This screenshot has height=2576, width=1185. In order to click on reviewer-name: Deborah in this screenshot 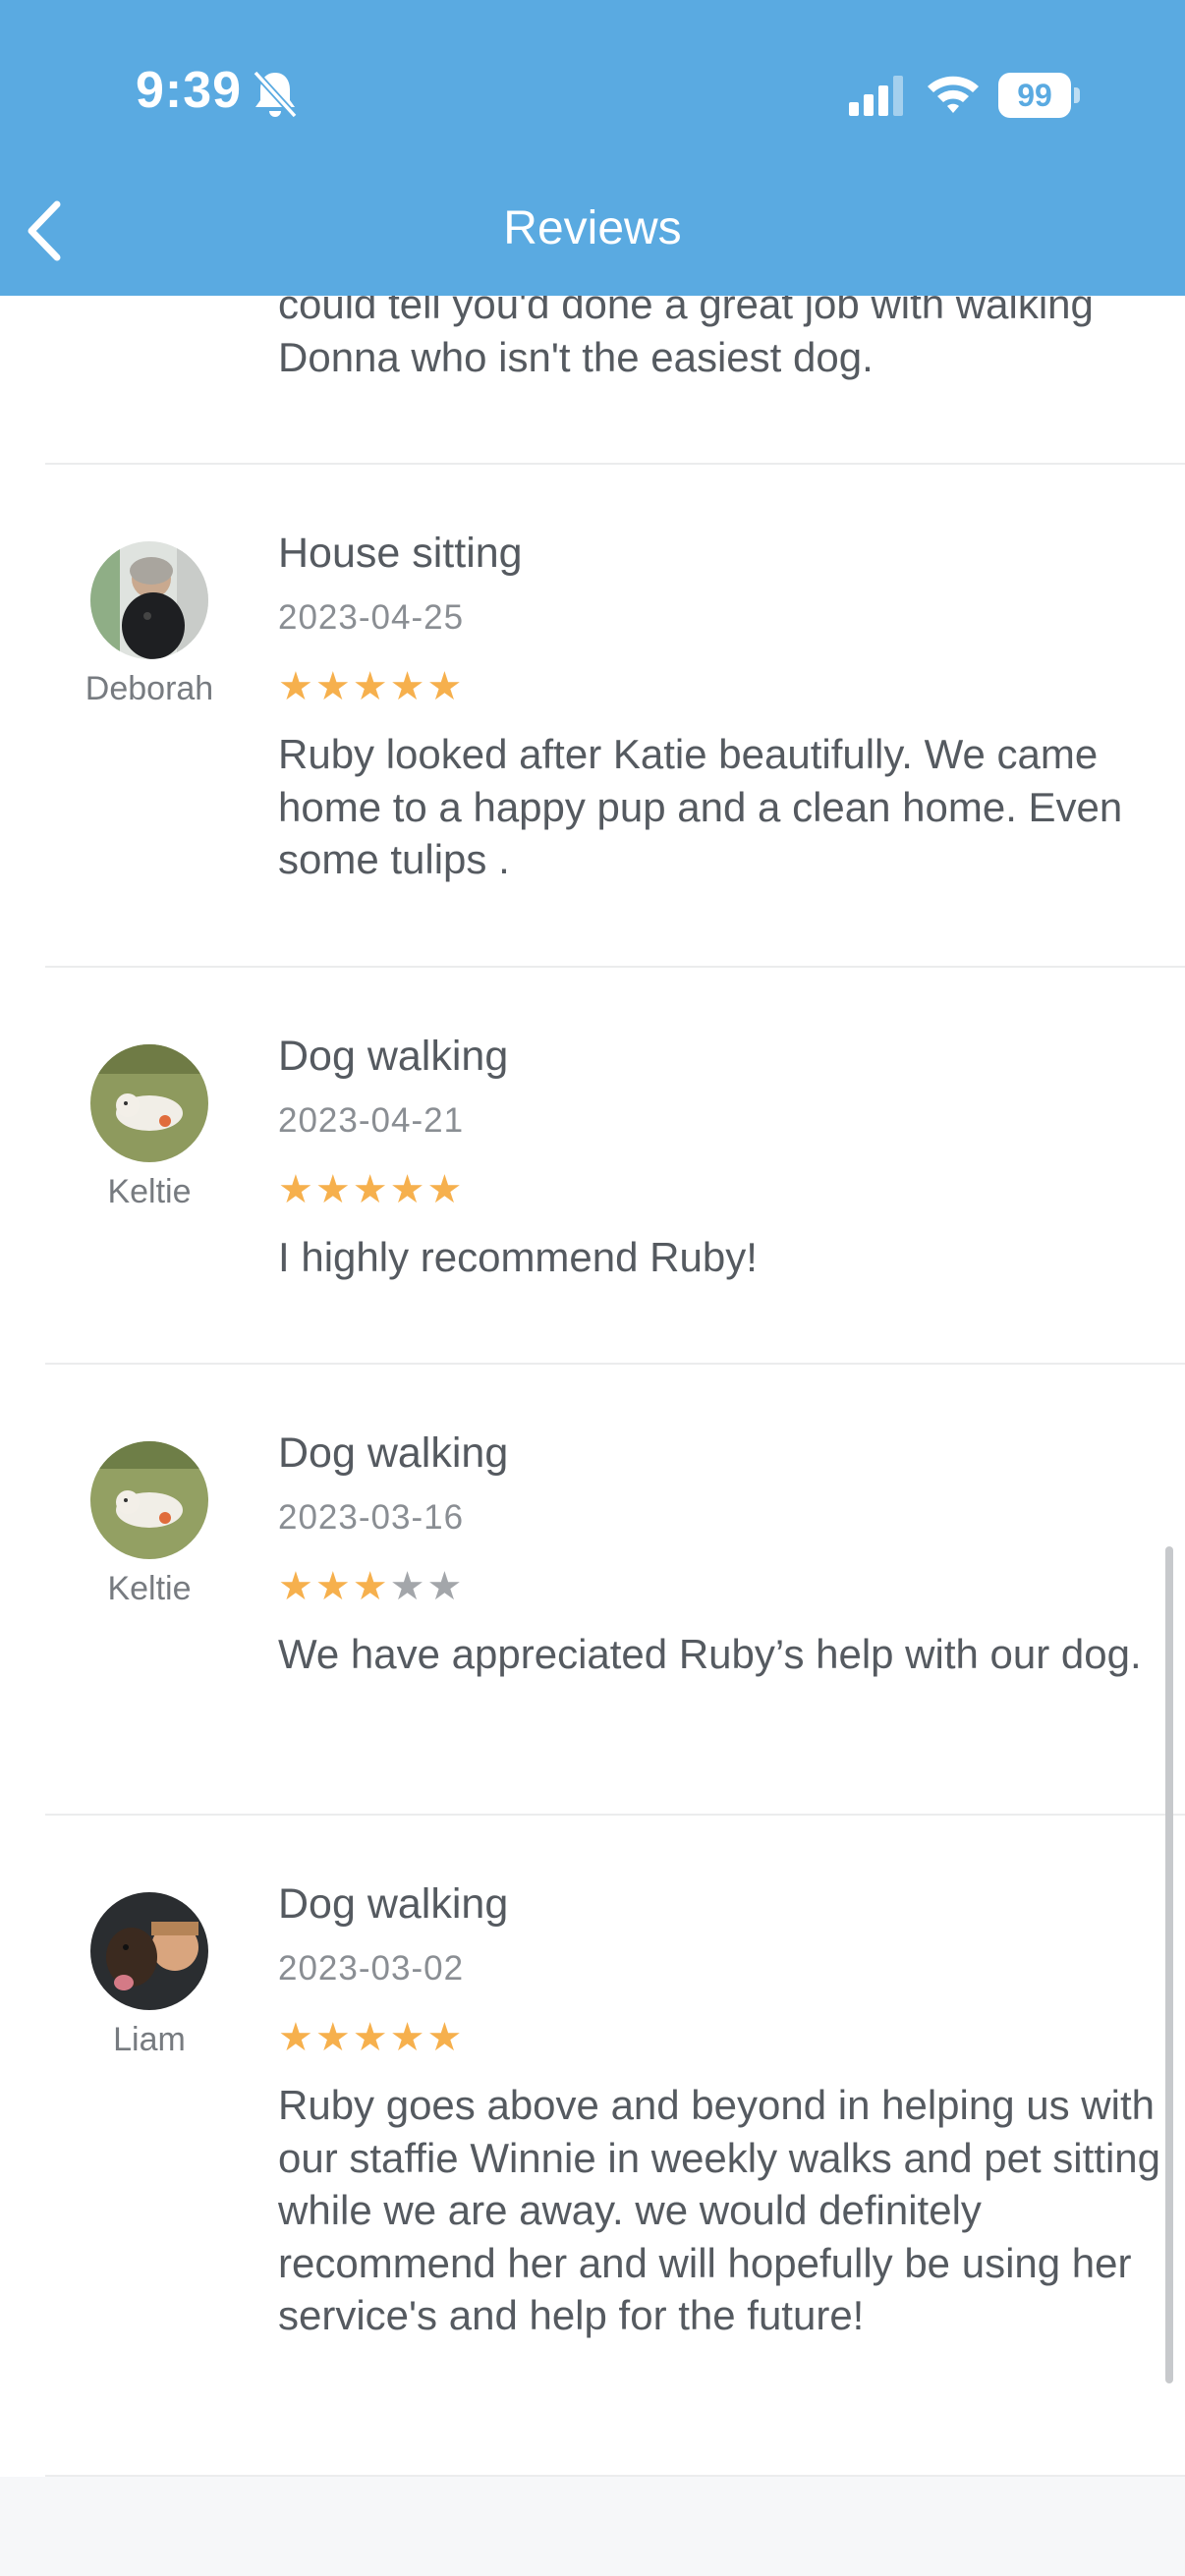, I will do `click(150, 688)`.